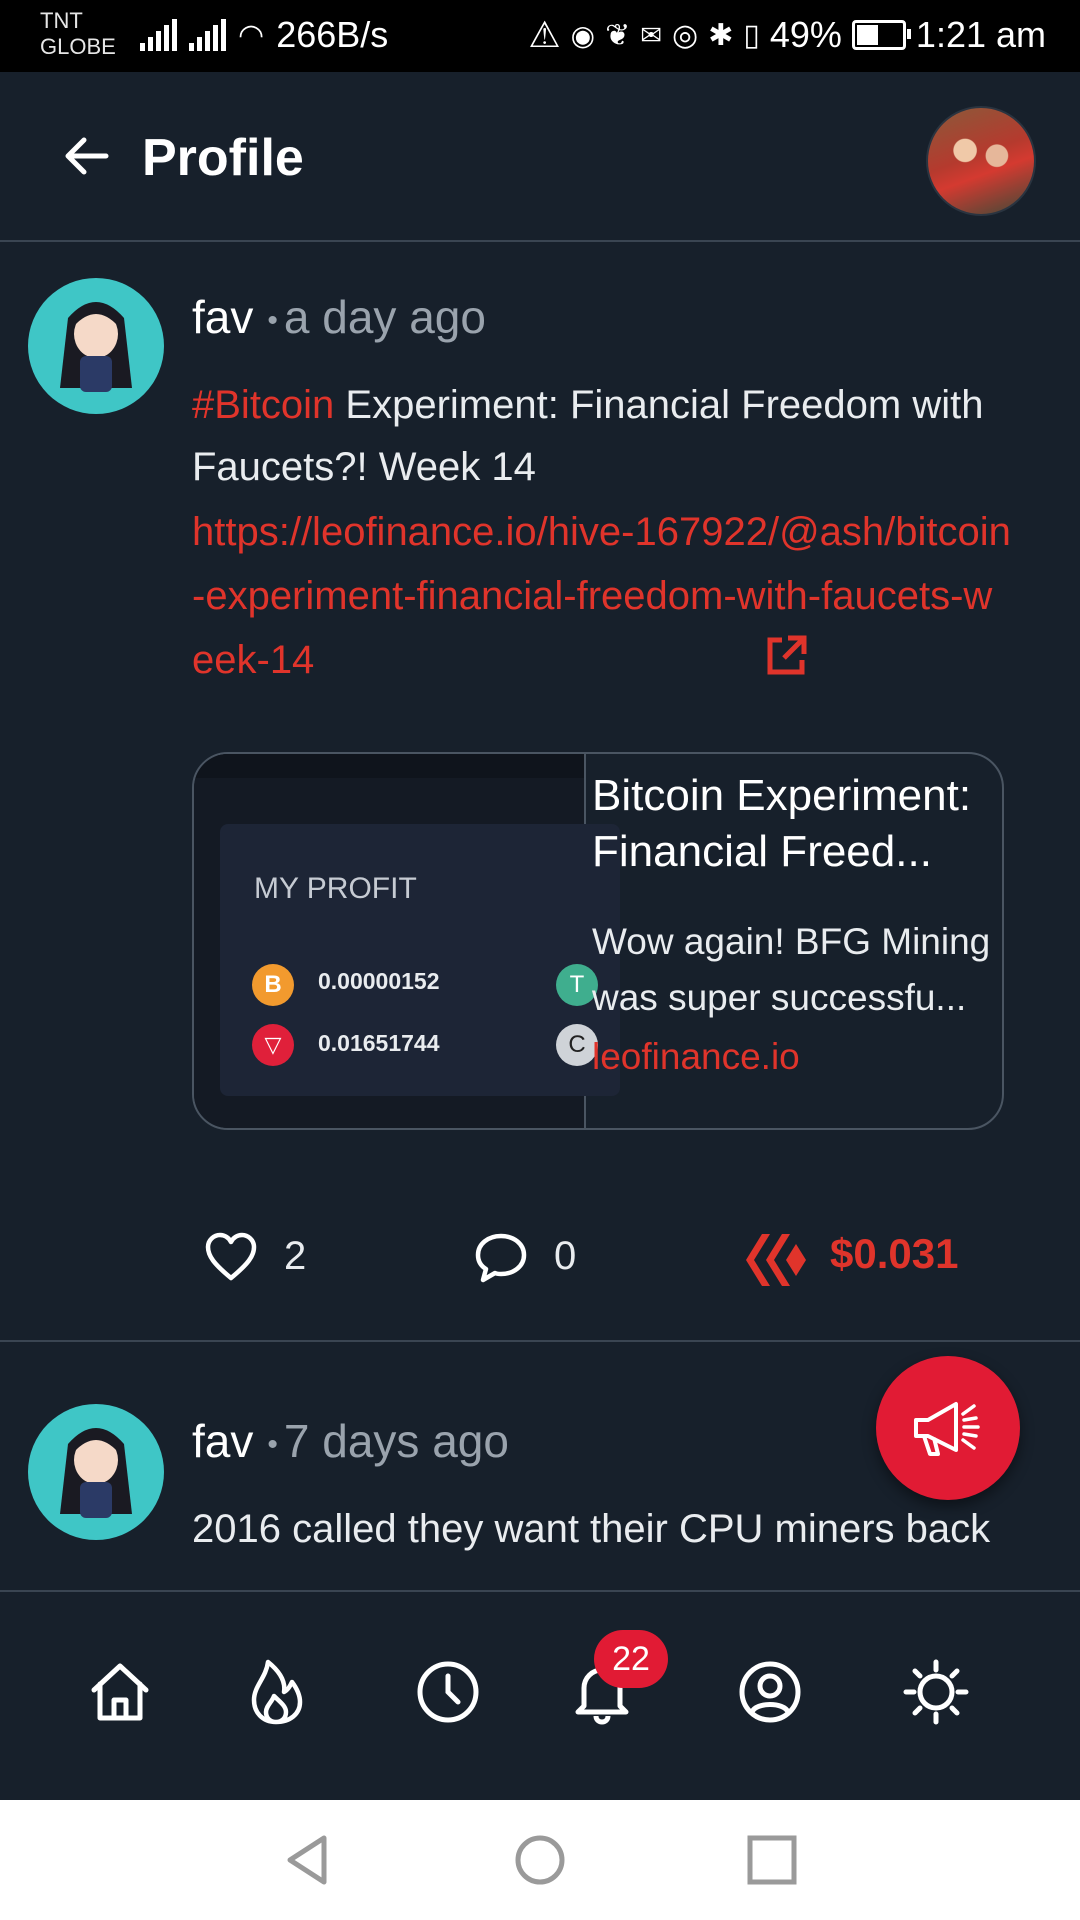  I want to click on status-icons-right: ⚠ ◉ ❦ ✉ ◎ ✱ ▯ 49% 1:21 am, so click(787, 35).